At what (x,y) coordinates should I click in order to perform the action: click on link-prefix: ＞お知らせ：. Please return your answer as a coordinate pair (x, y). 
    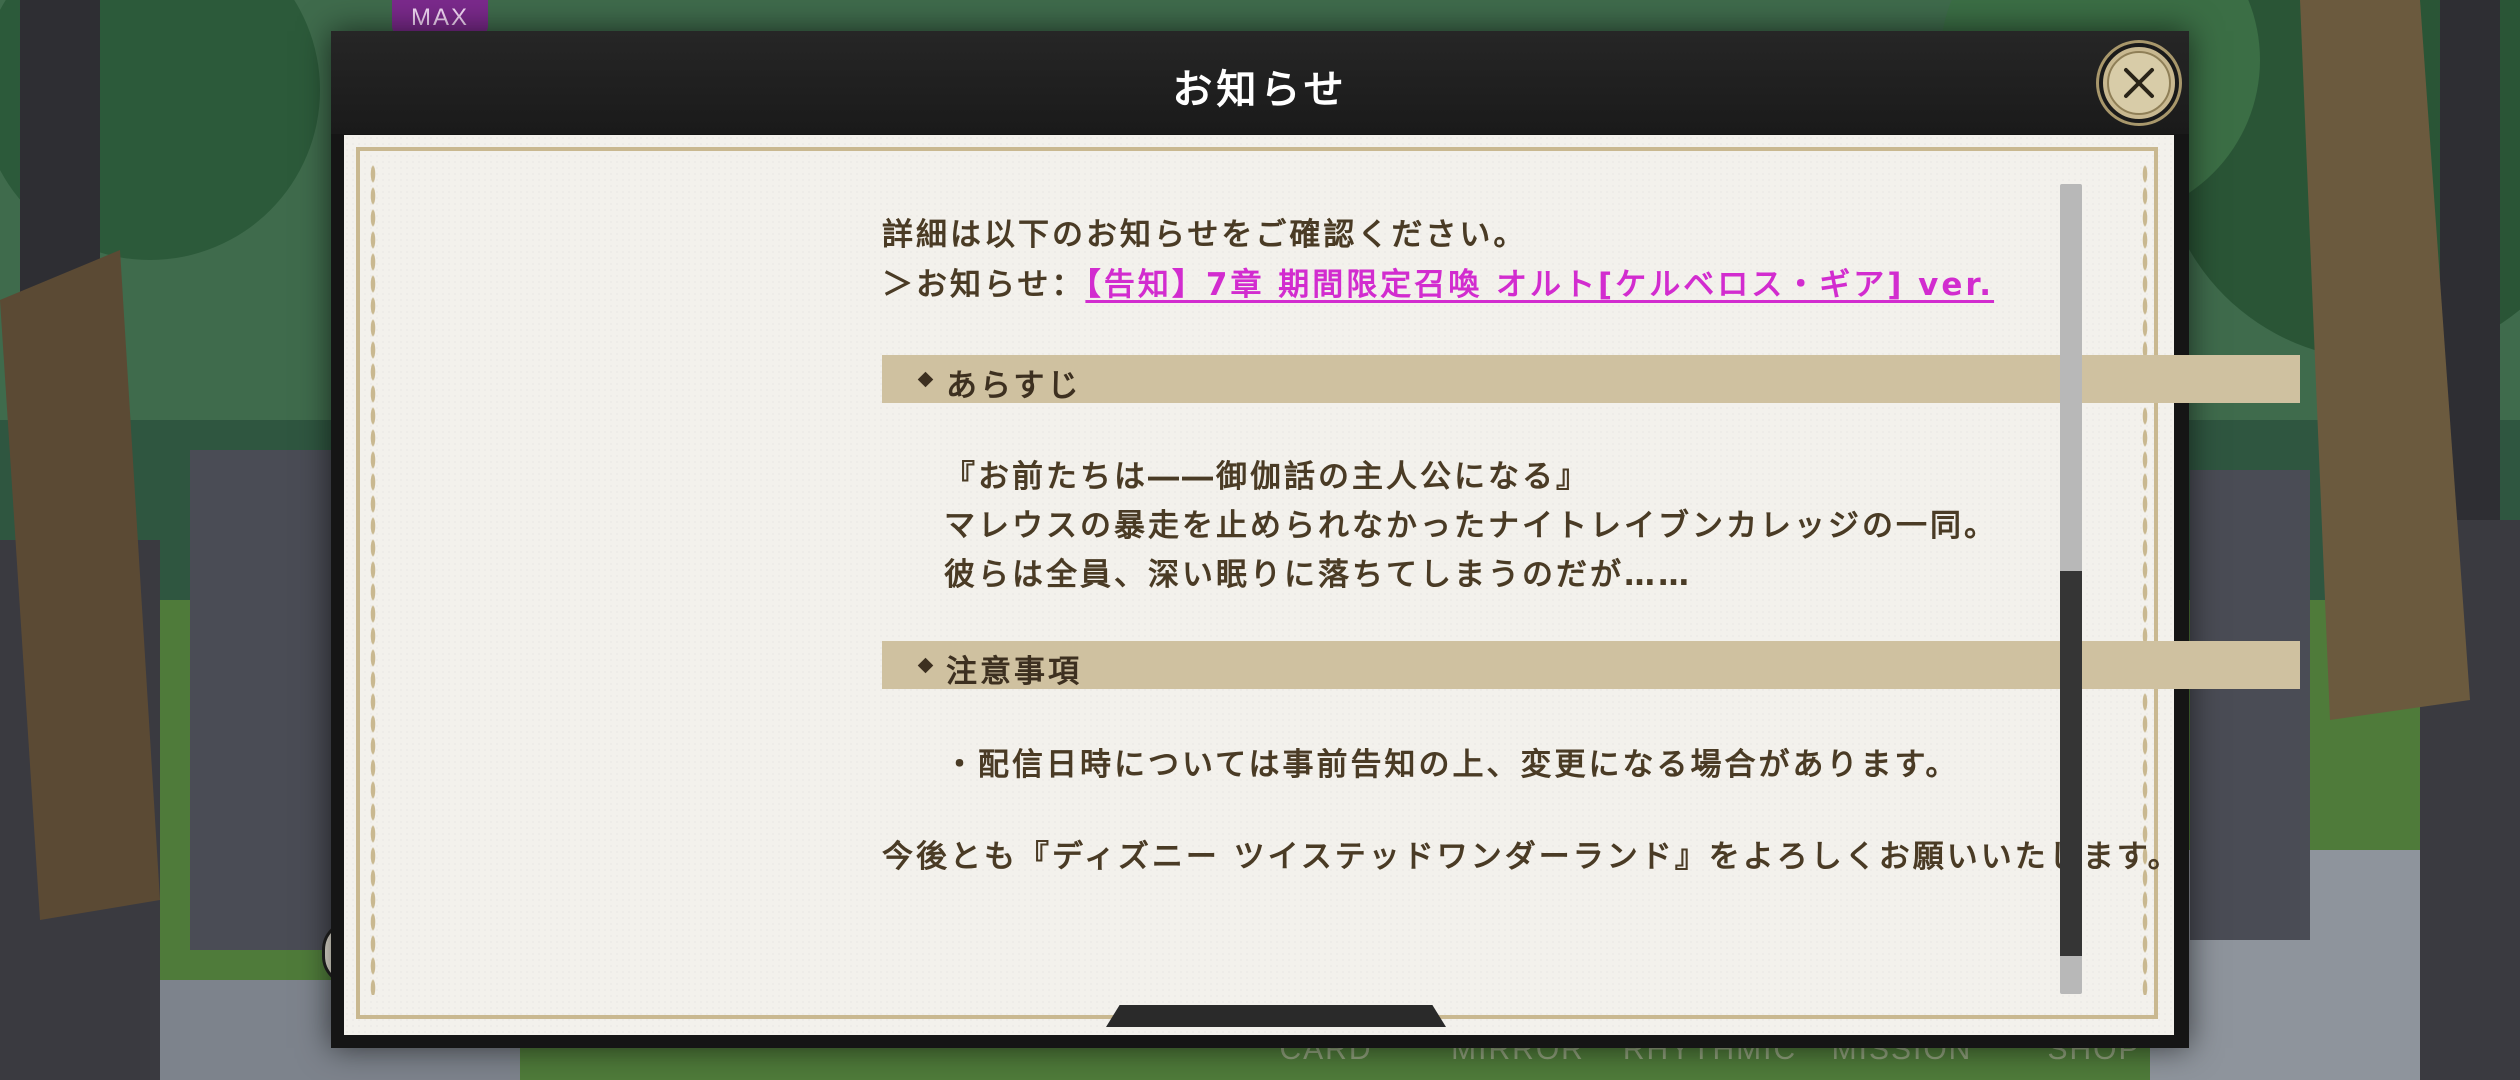
    Looking at the image, I should click on (984, 285).